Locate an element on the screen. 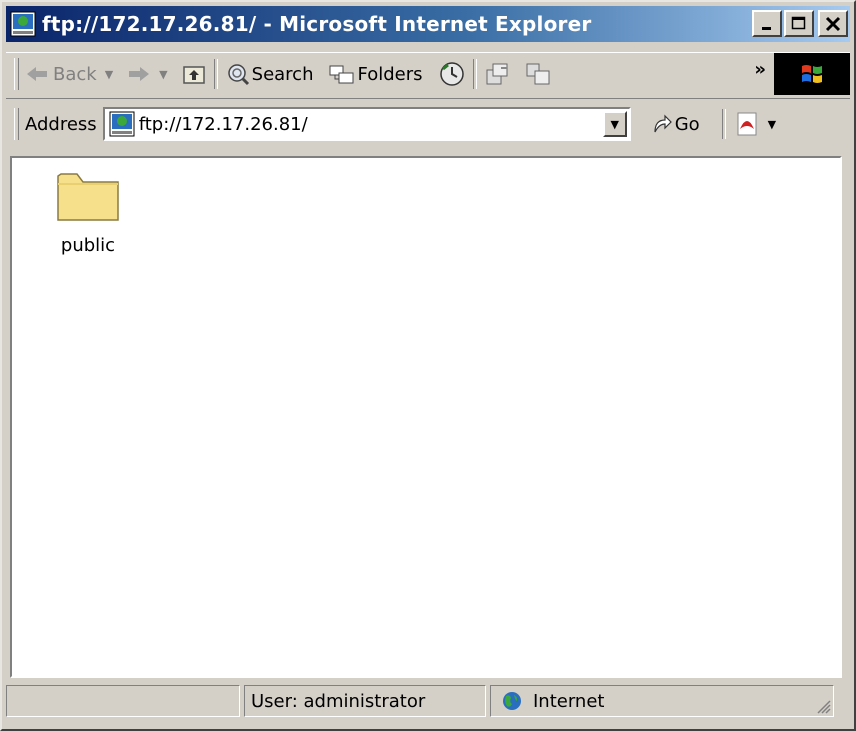 The width and height of the screenshot is (856, 731). forward-button: ▼ is located at coordinates (147, 74).